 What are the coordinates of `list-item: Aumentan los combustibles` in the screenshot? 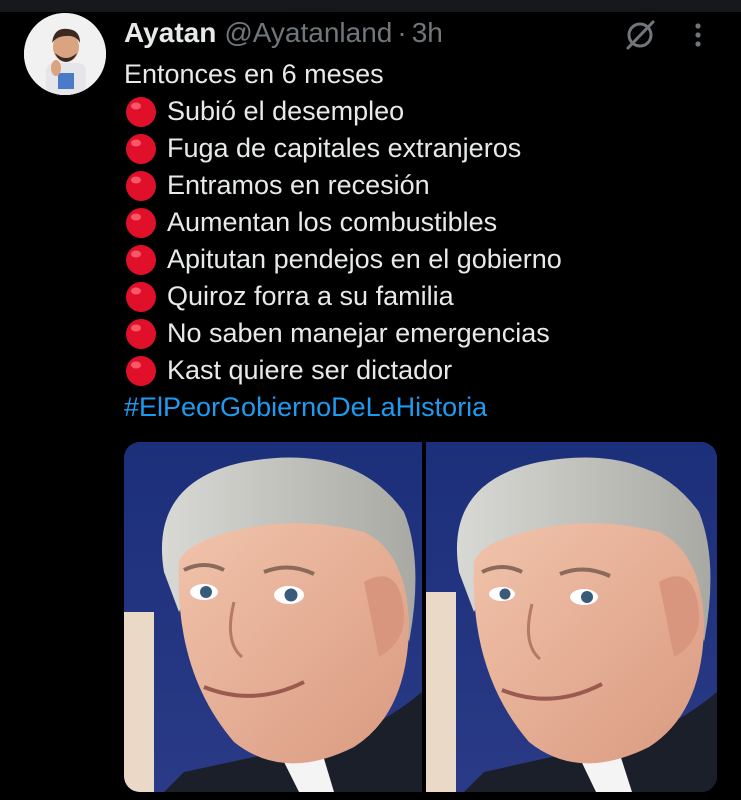 It's located at (424, 222).